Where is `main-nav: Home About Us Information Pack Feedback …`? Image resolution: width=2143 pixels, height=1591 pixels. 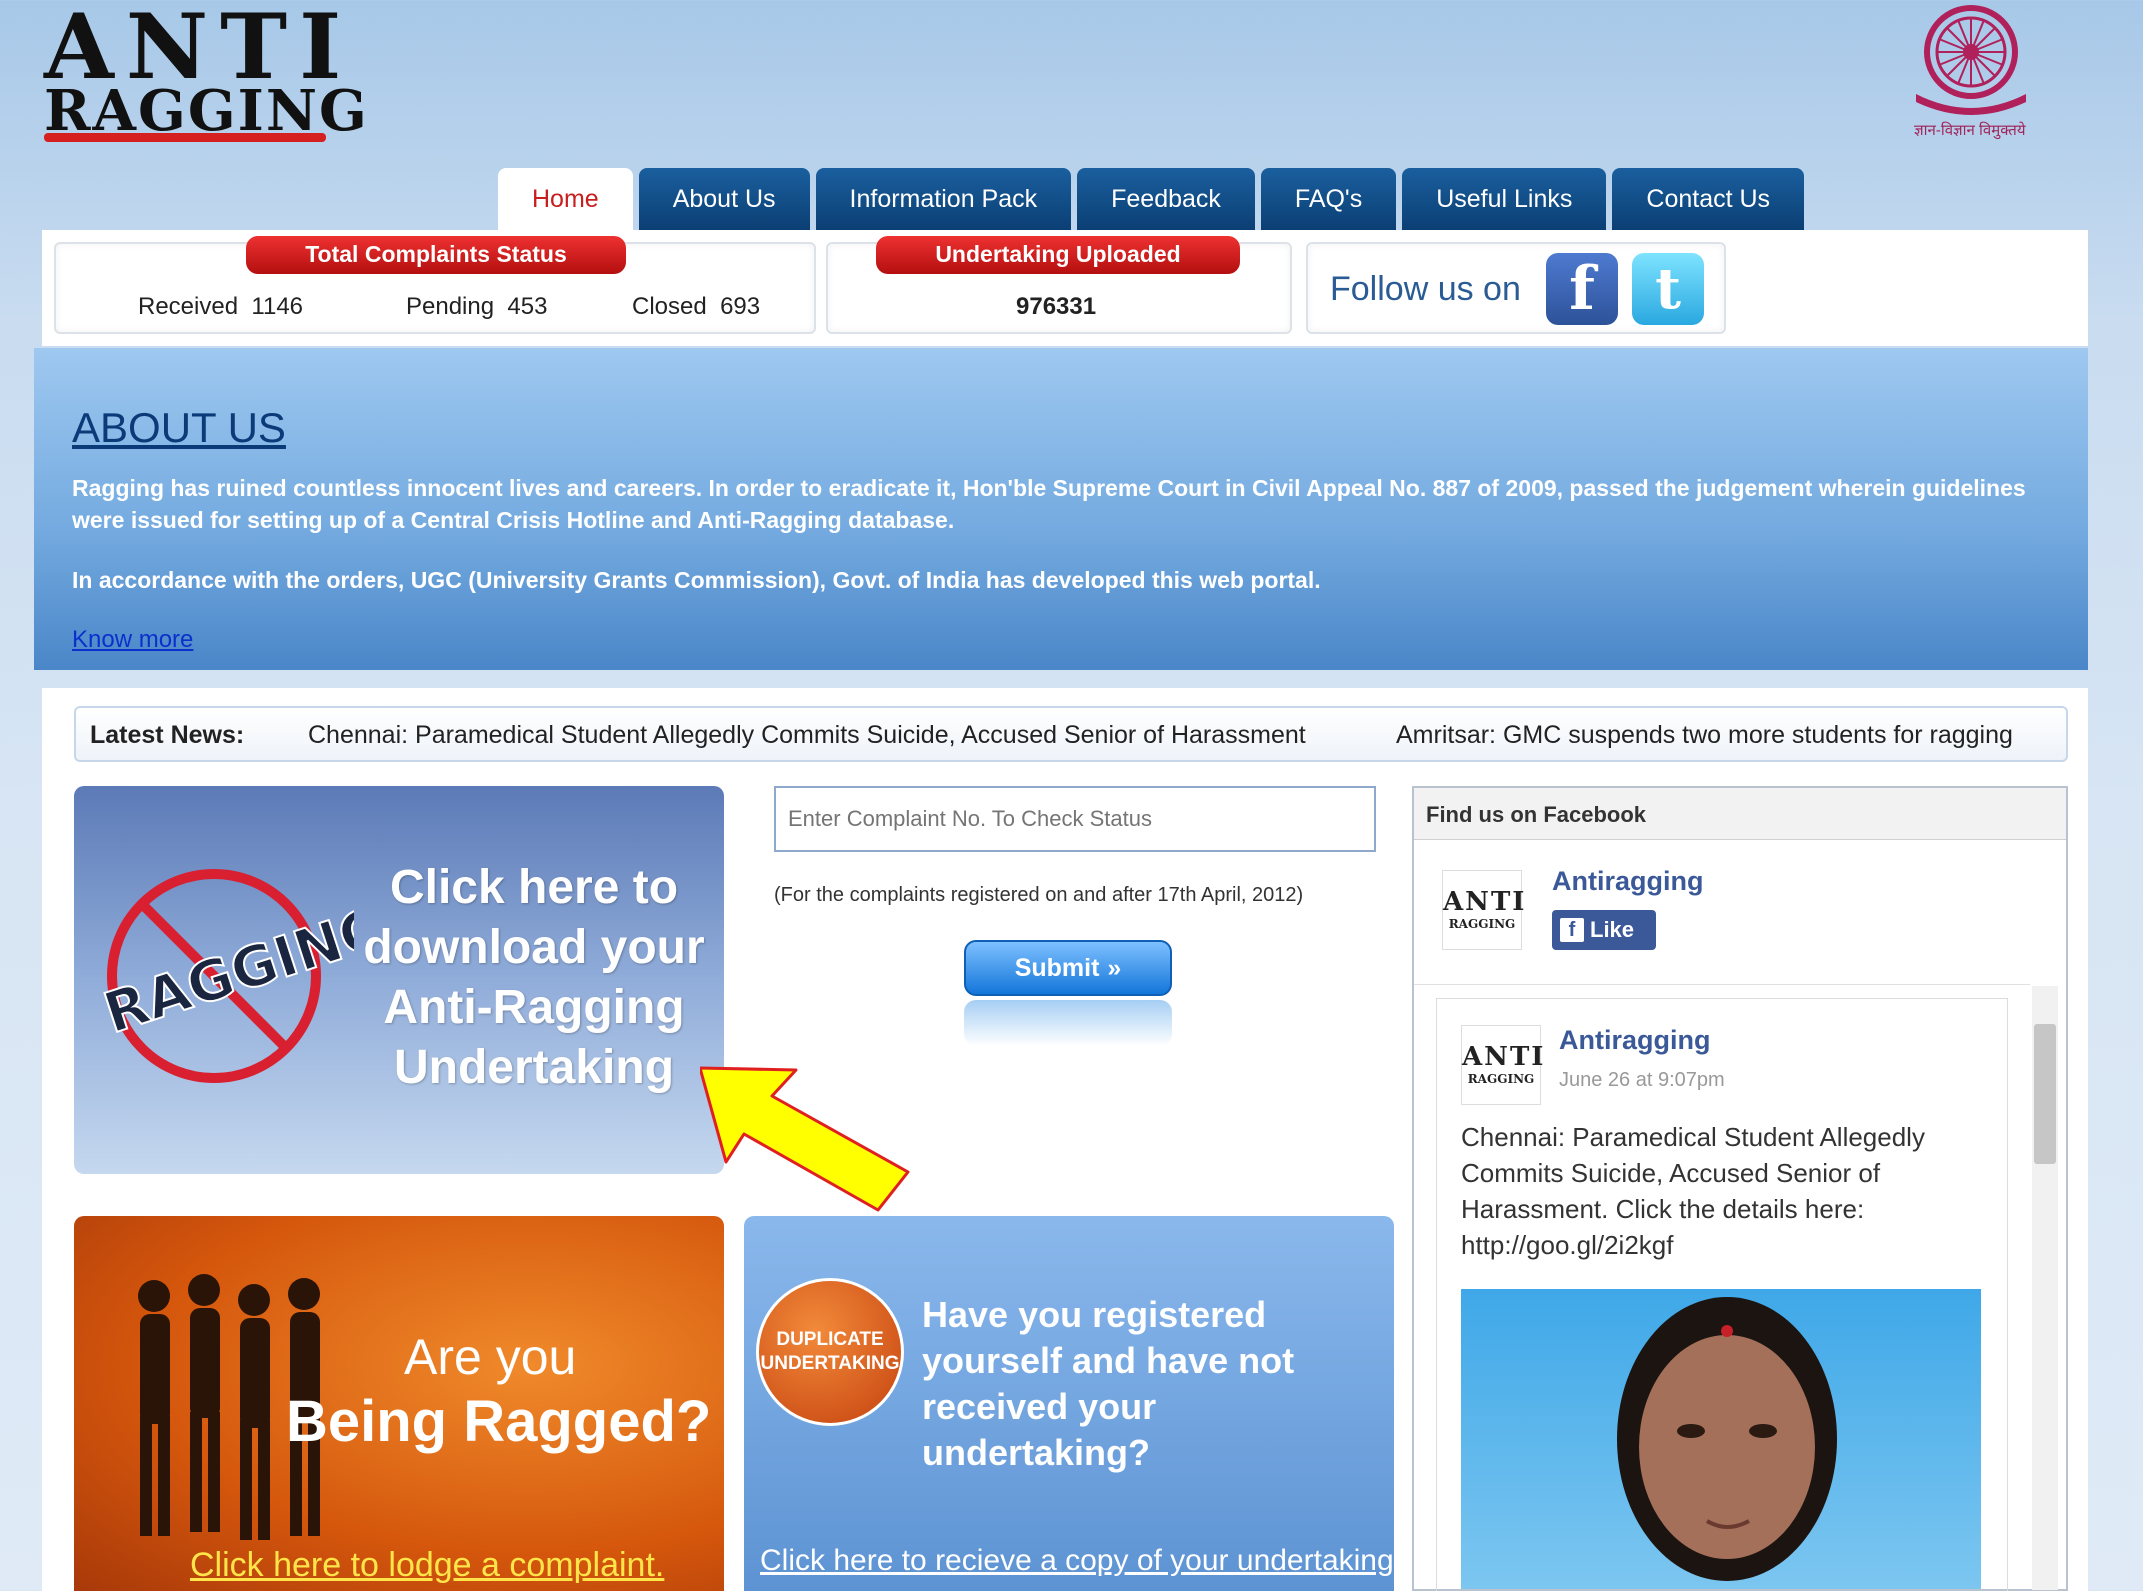
main-nav: Home About Us Information Pack Feedback … is located at coordinates (1151, 199).